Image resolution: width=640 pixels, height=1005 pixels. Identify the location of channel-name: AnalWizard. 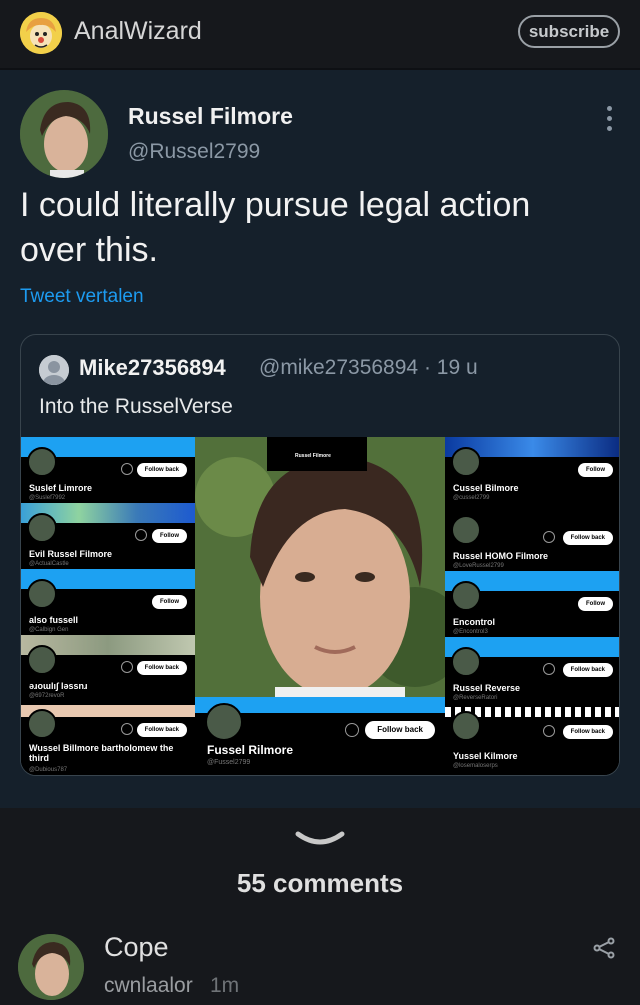
(138, 31).